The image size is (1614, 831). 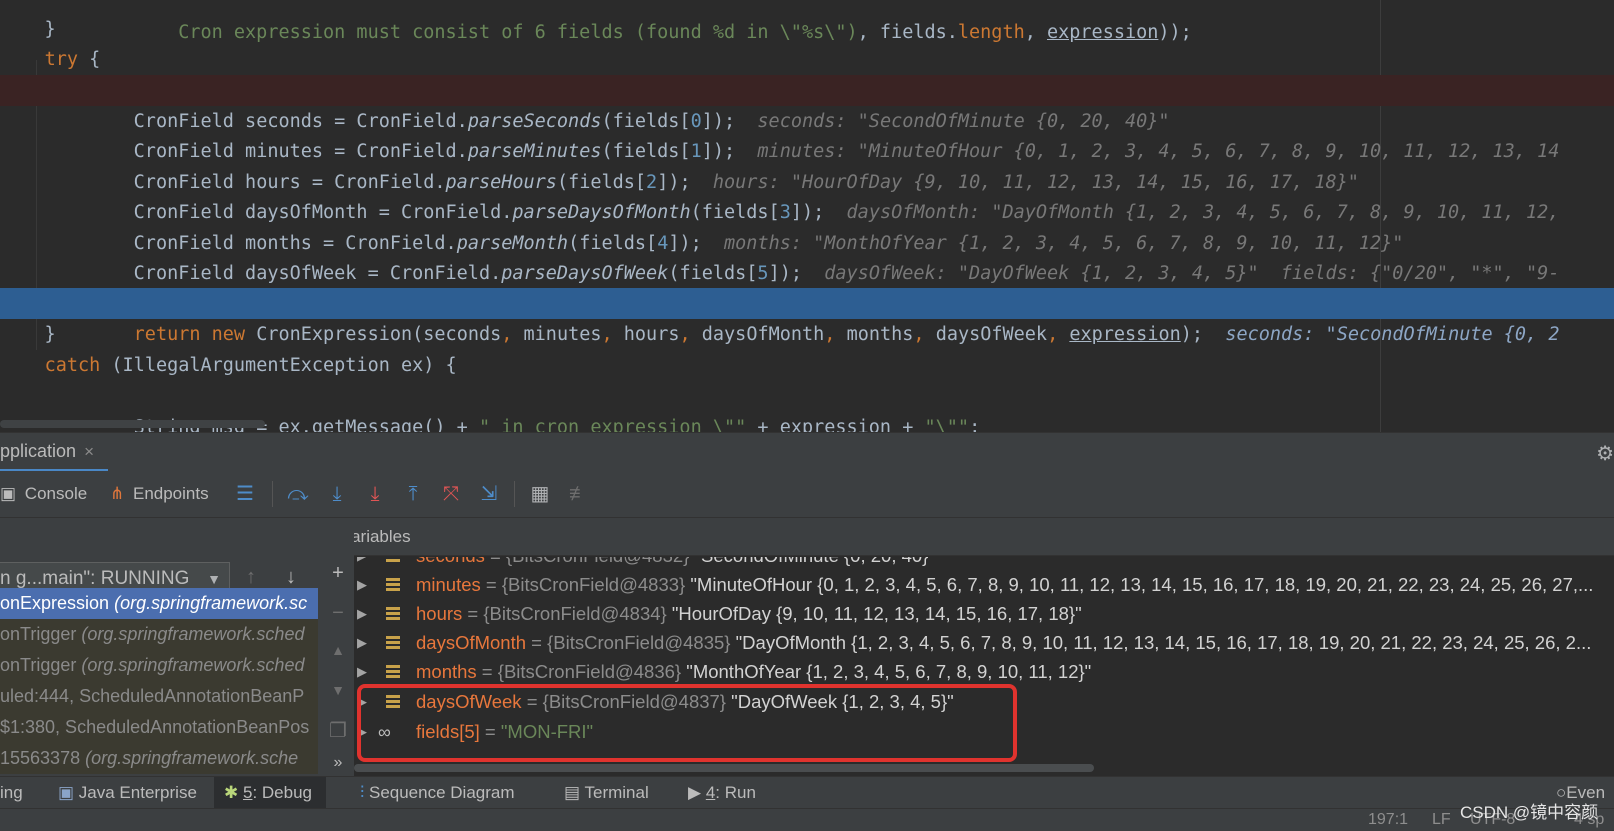 What do you see at coordinates (807, 819) in the screenshot?
I see `status-bar: 197:1 LF UTF-8 4 sp` at bounding box center [807, 819].